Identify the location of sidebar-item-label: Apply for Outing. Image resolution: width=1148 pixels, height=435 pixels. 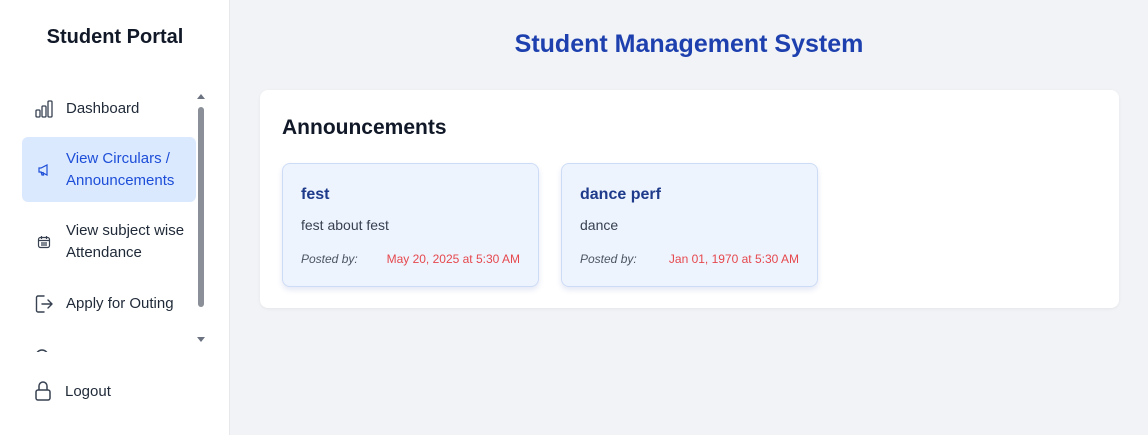
(120, 303).